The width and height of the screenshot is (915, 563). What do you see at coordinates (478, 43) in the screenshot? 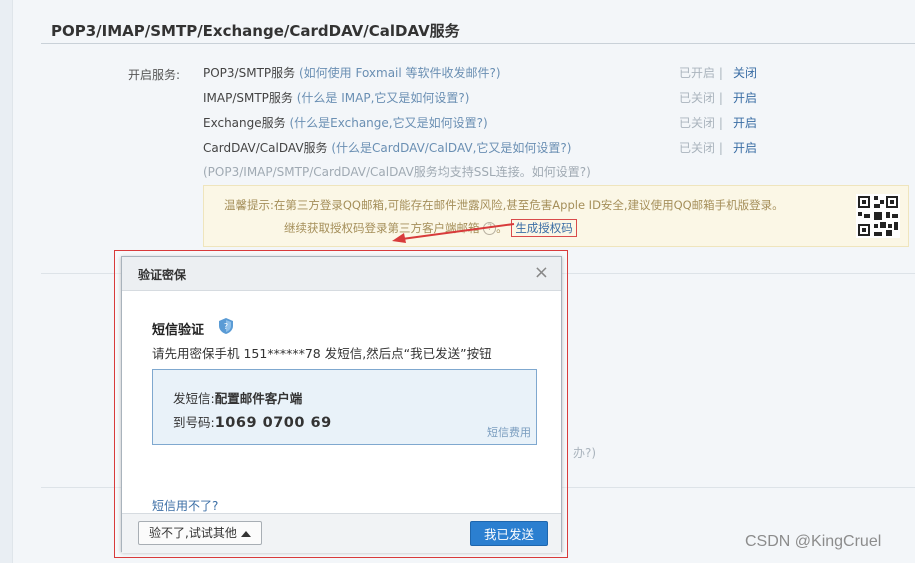
I see `title-divider` at bounding box center [478, 43].